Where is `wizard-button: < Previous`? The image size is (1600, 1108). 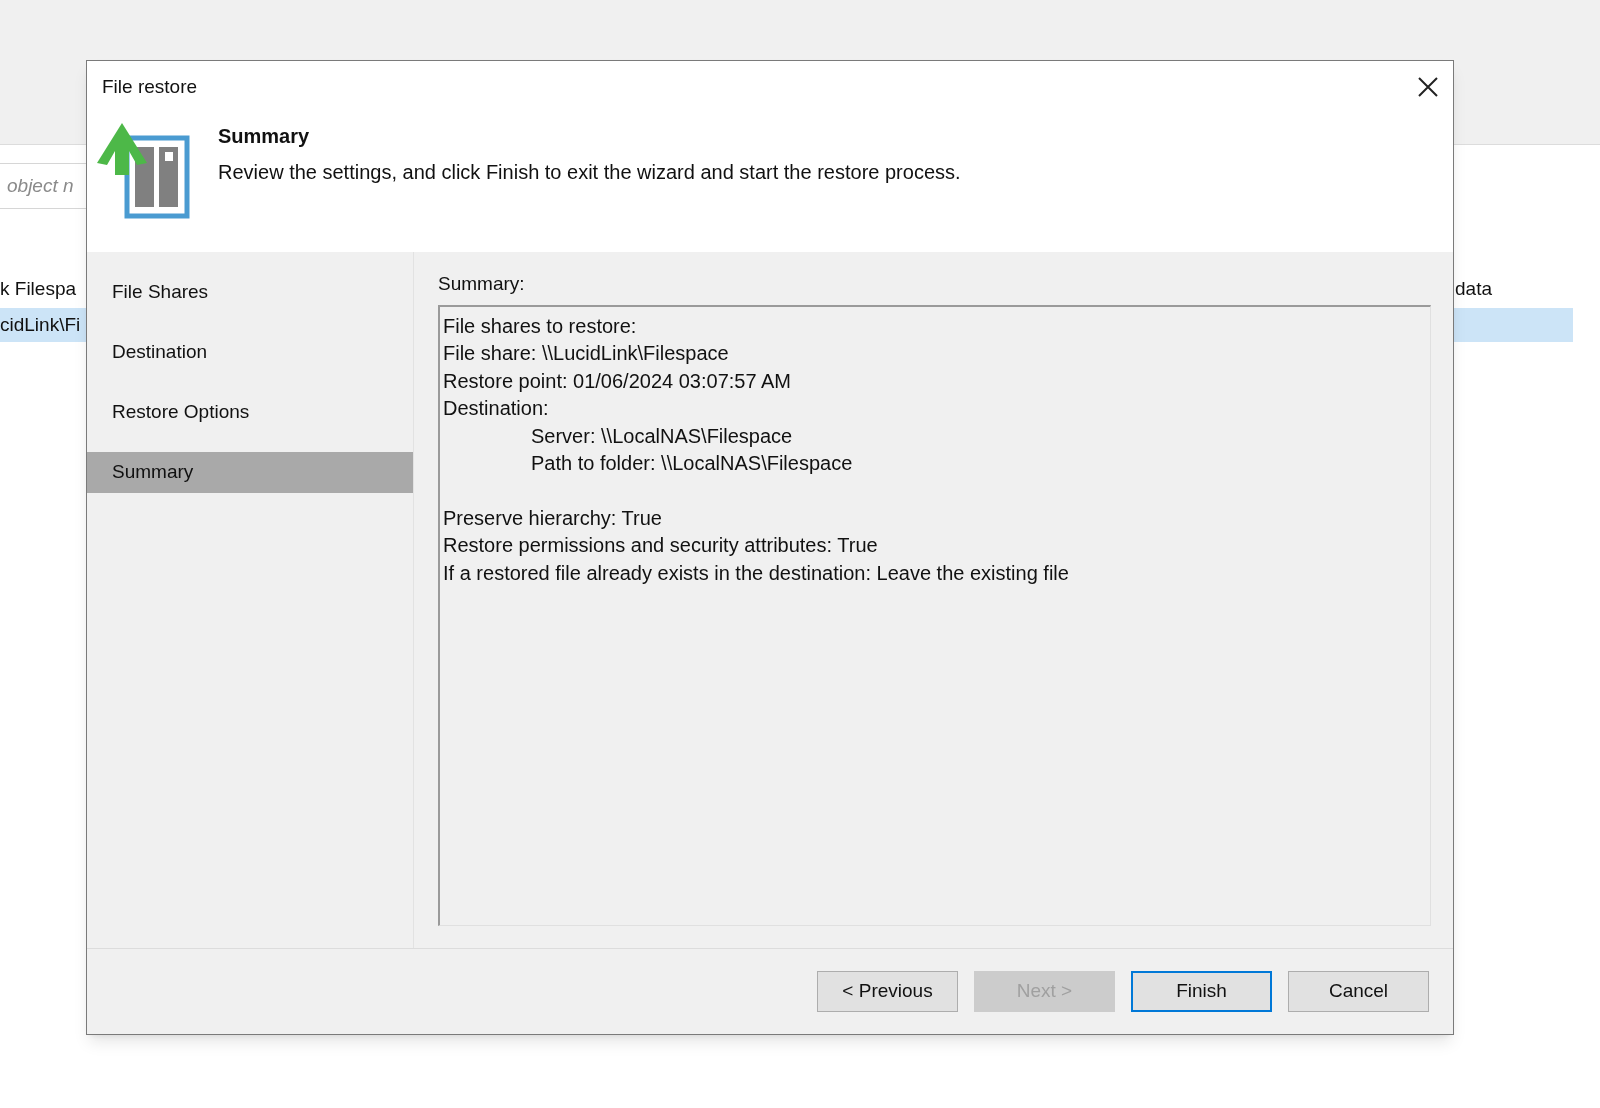 wizard-button: < Previous is located at coordinates (887, 991).